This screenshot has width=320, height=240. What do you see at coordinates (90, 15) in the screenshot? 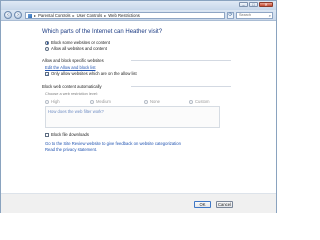
I see `breadcrumb-user-controls: User Controls` at bounding box center [90, 15].